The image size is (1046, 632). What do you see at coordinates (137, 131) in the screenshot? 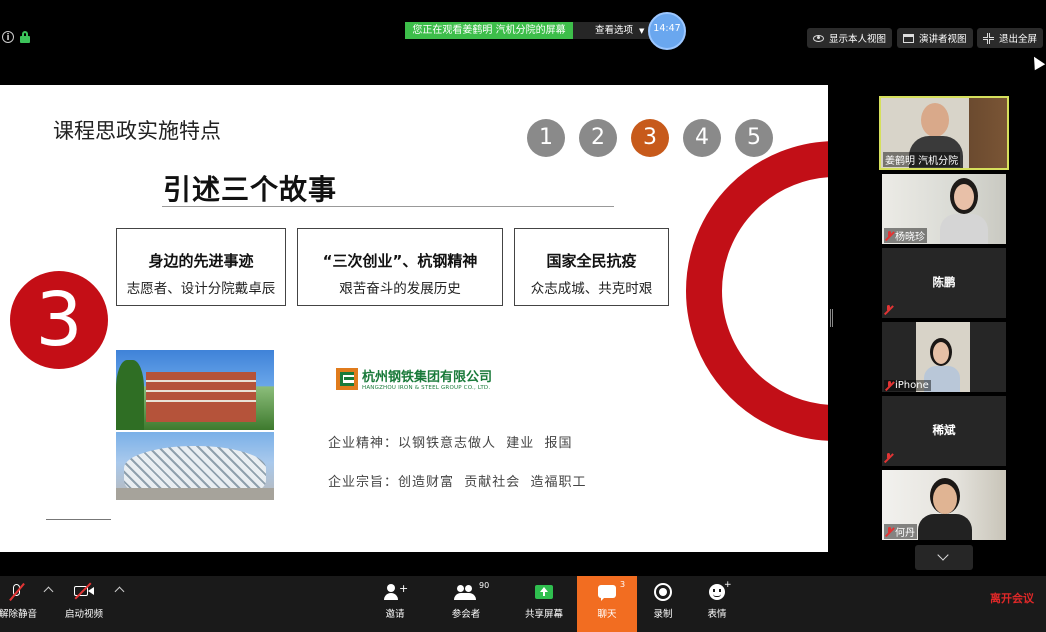
I see `slide-title: 课程思政实施特点` at bounding box center [137, 131].